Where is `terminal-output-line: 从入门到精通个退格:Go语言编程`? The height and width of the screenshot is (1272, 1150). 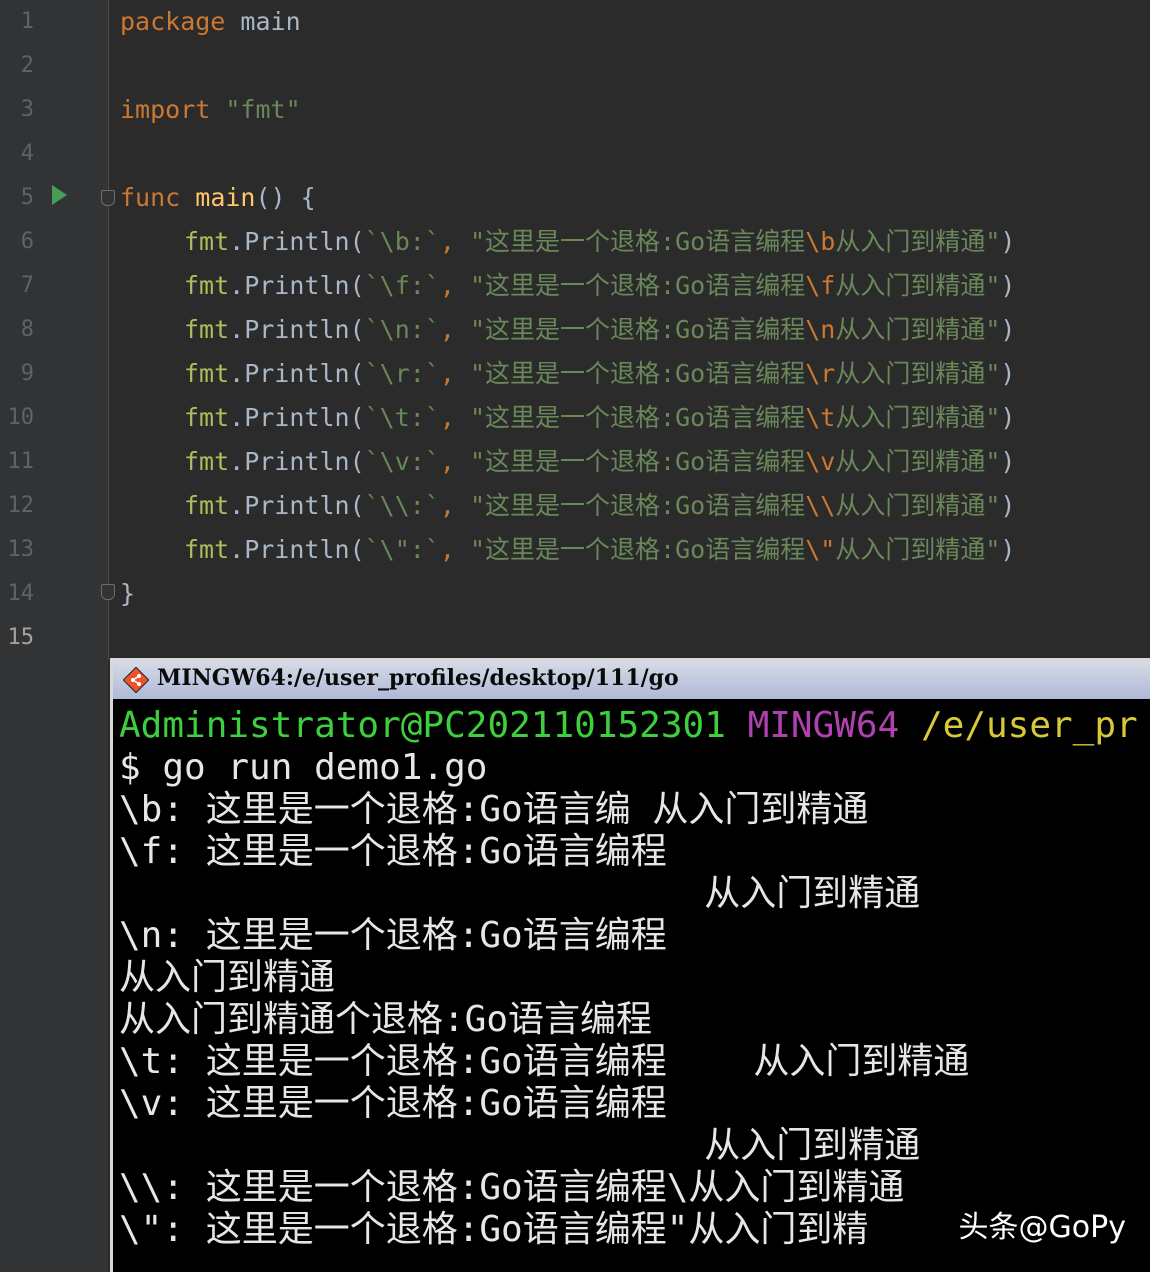 terminal-output-line: 从入门到精通个退格:Go语言编程 is located at coordinates (386, 1019).